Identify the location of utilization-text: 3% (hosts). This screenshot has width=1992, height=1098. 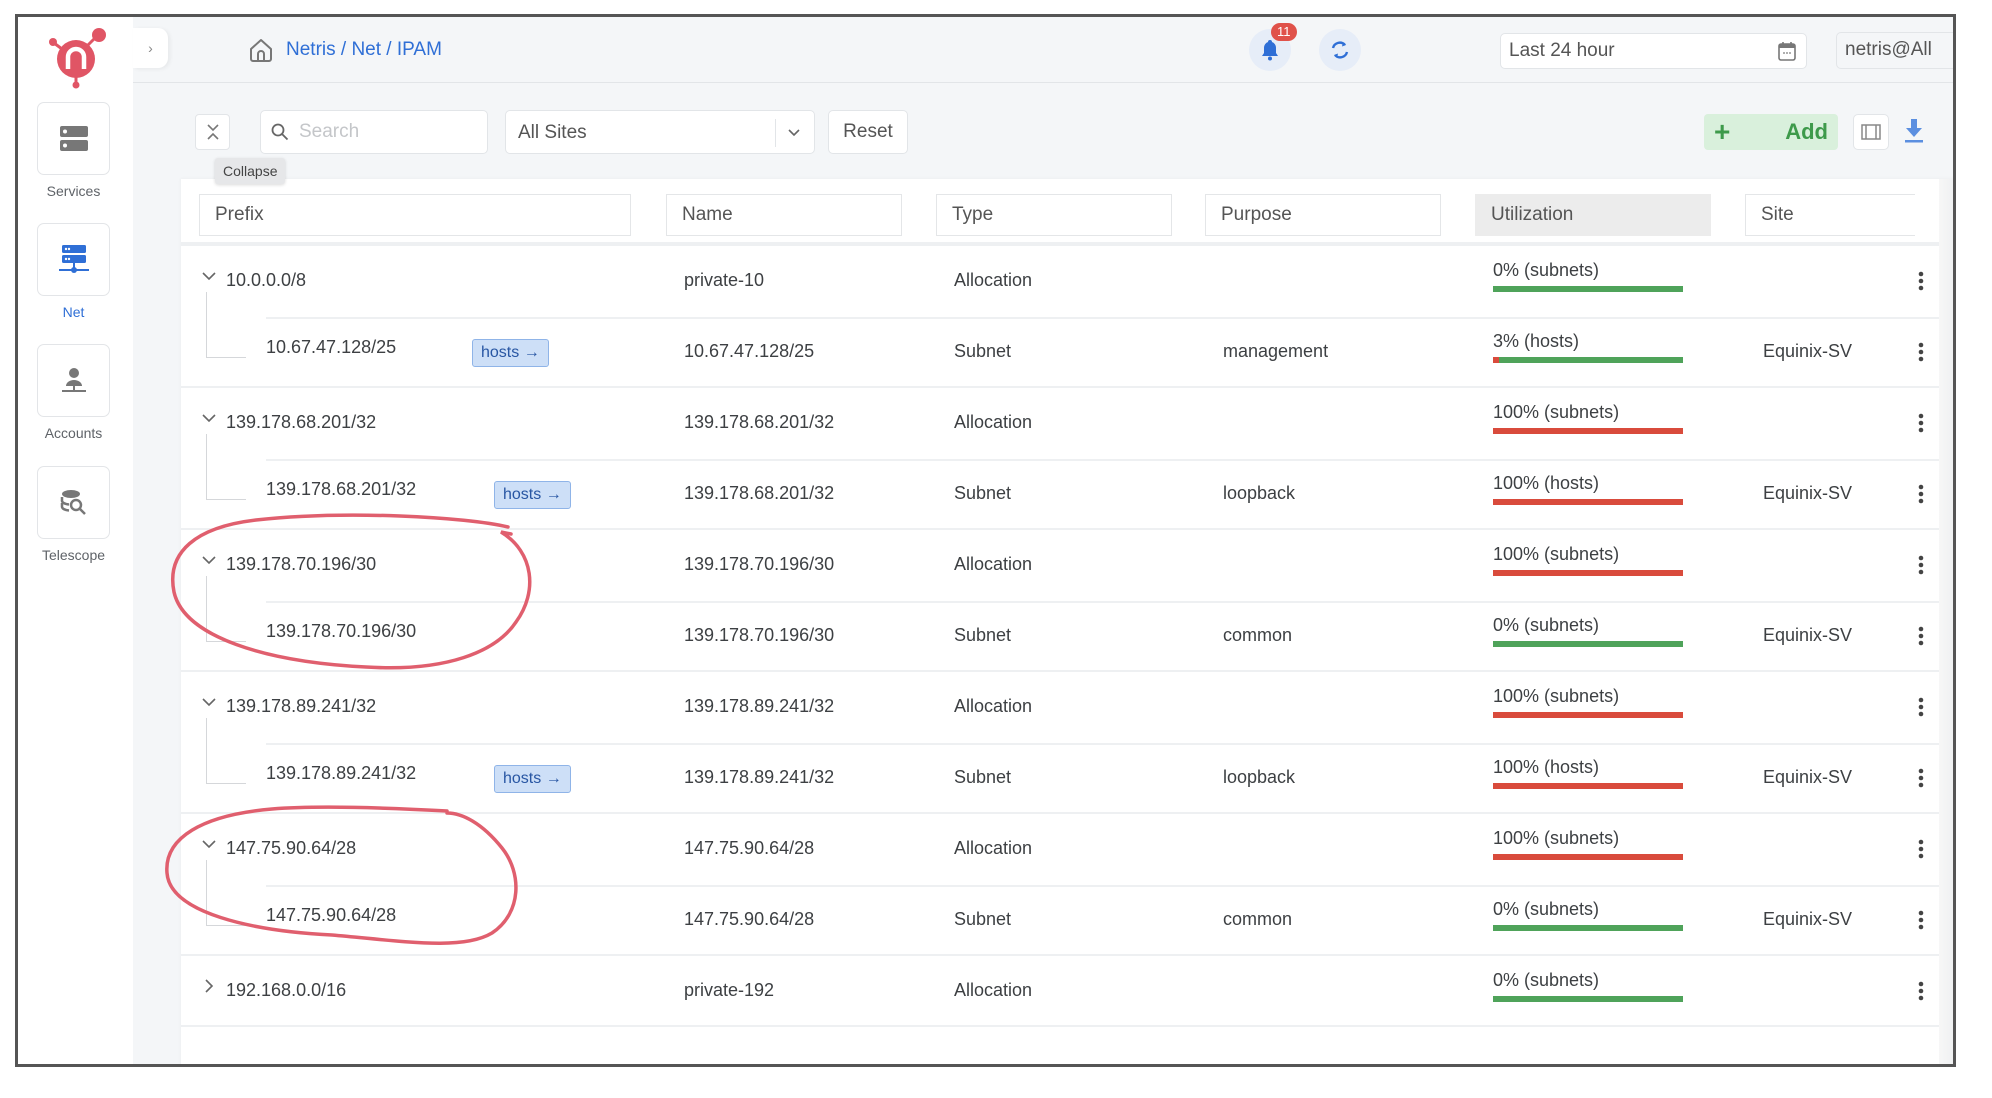
(1536, 341).